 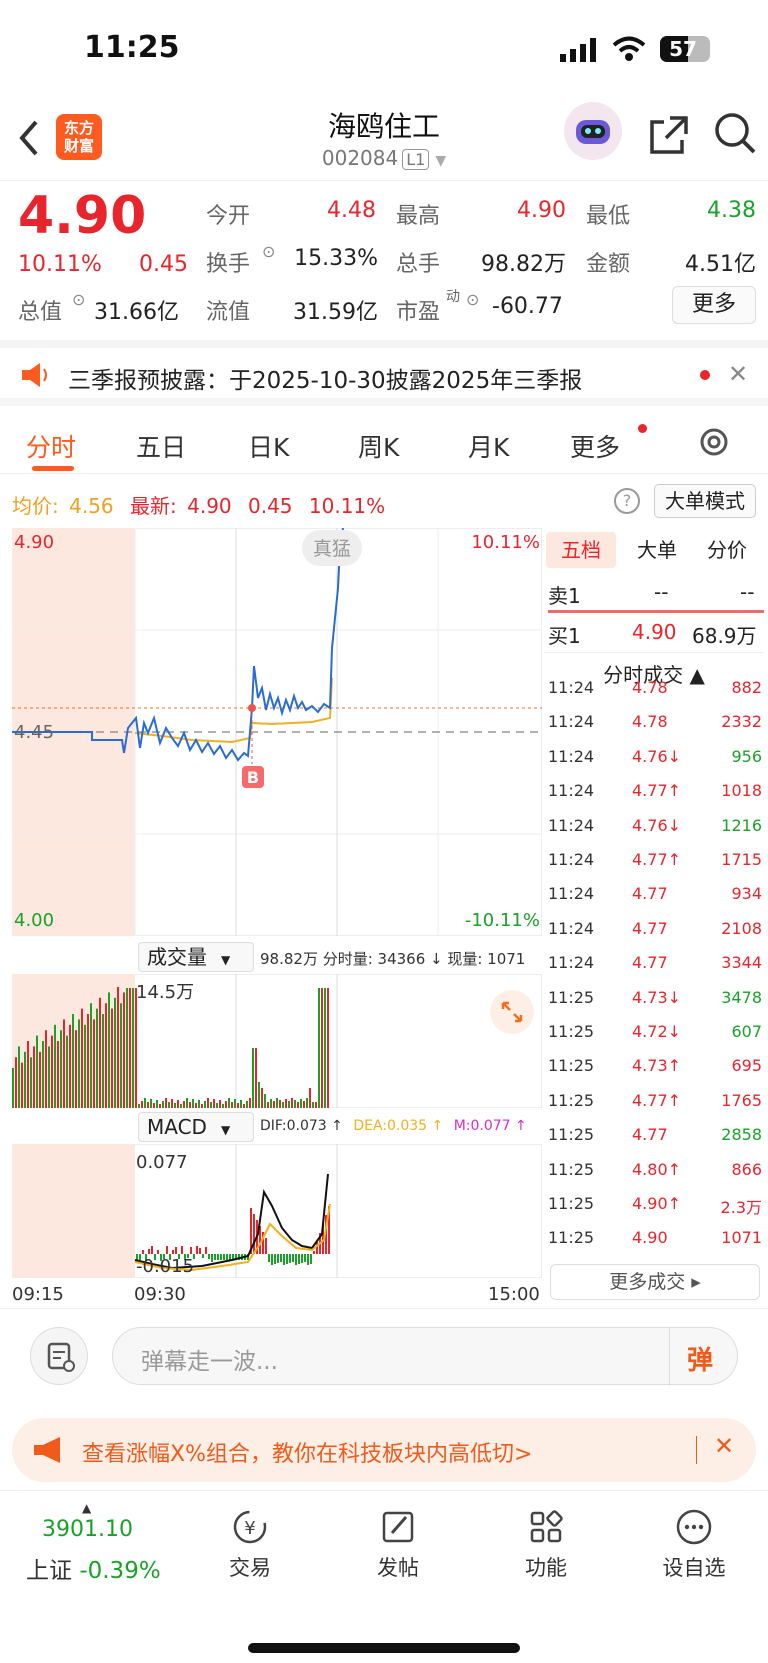 I want to click on robot-avatar-icon, so click(x=593, y=131).